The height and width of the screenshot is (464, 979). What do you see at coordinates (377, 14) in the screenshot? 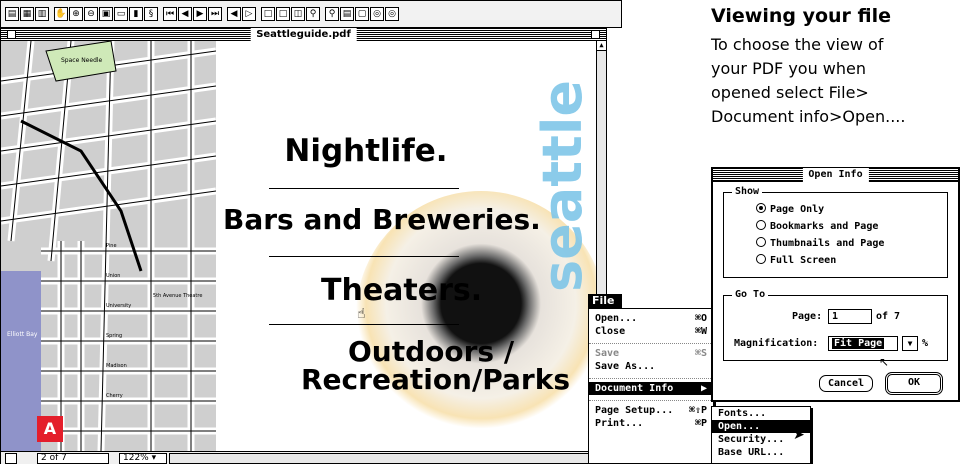
I see `info-icon: ◎` at bounding box center [377, 14].